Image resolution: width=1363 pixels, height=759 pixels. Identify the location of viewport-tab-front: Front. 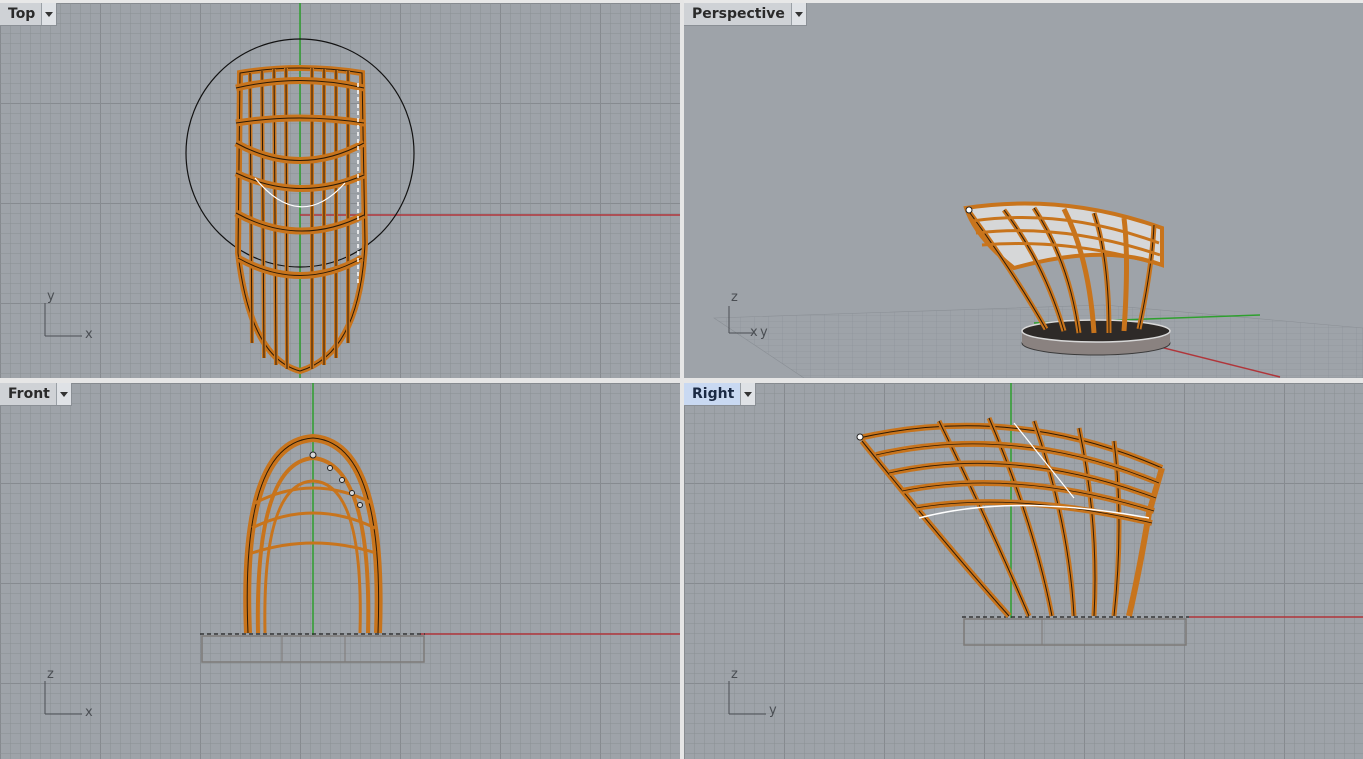
(36, 394).